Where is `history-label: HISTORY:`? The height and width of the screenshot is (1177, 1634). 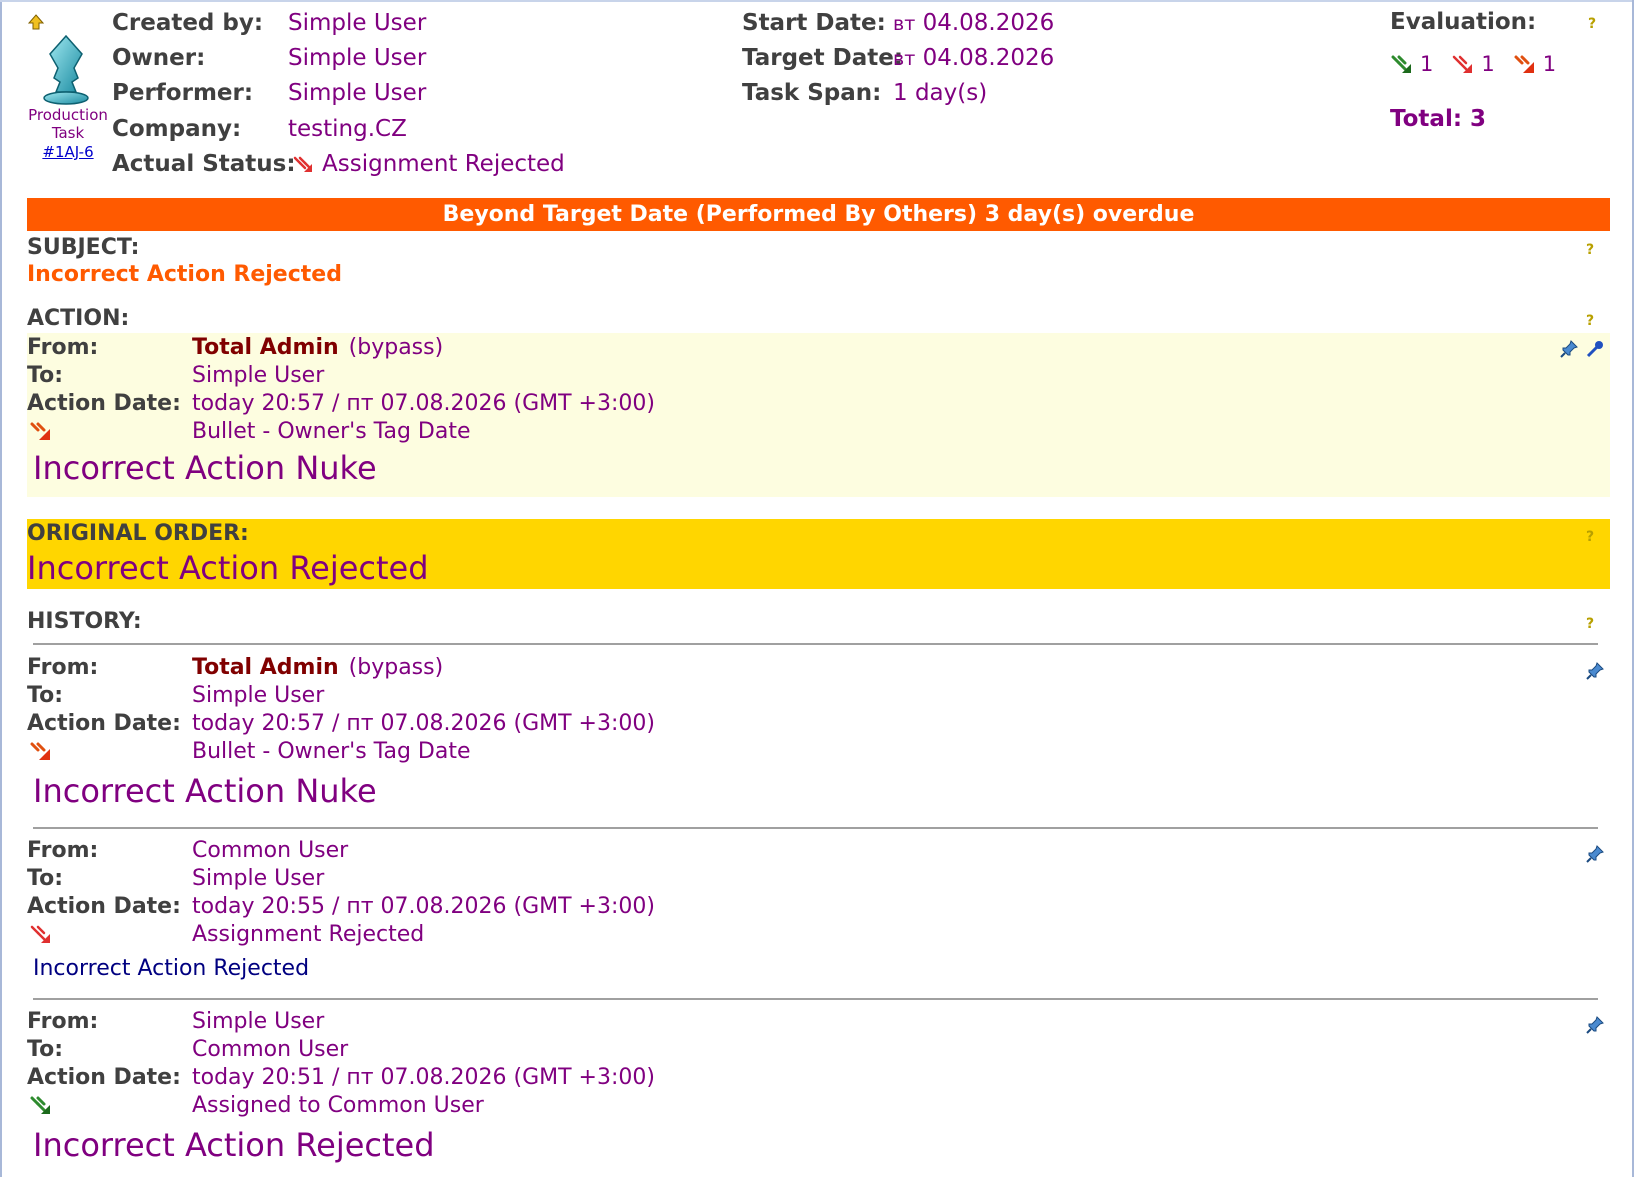 history-label: HISTORY: is located at coordinates (84, 621).